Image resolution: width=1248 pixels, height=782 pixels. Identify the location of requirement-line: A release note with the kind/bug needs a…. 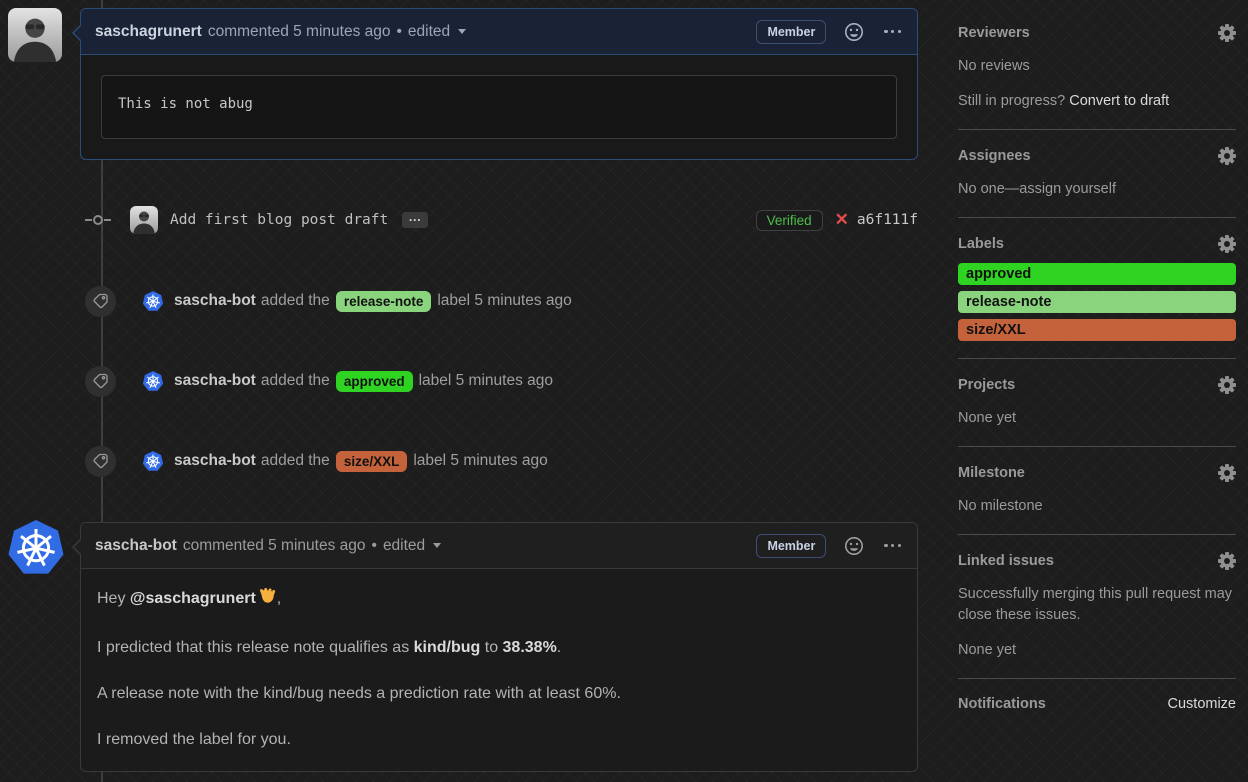
(359, 693).